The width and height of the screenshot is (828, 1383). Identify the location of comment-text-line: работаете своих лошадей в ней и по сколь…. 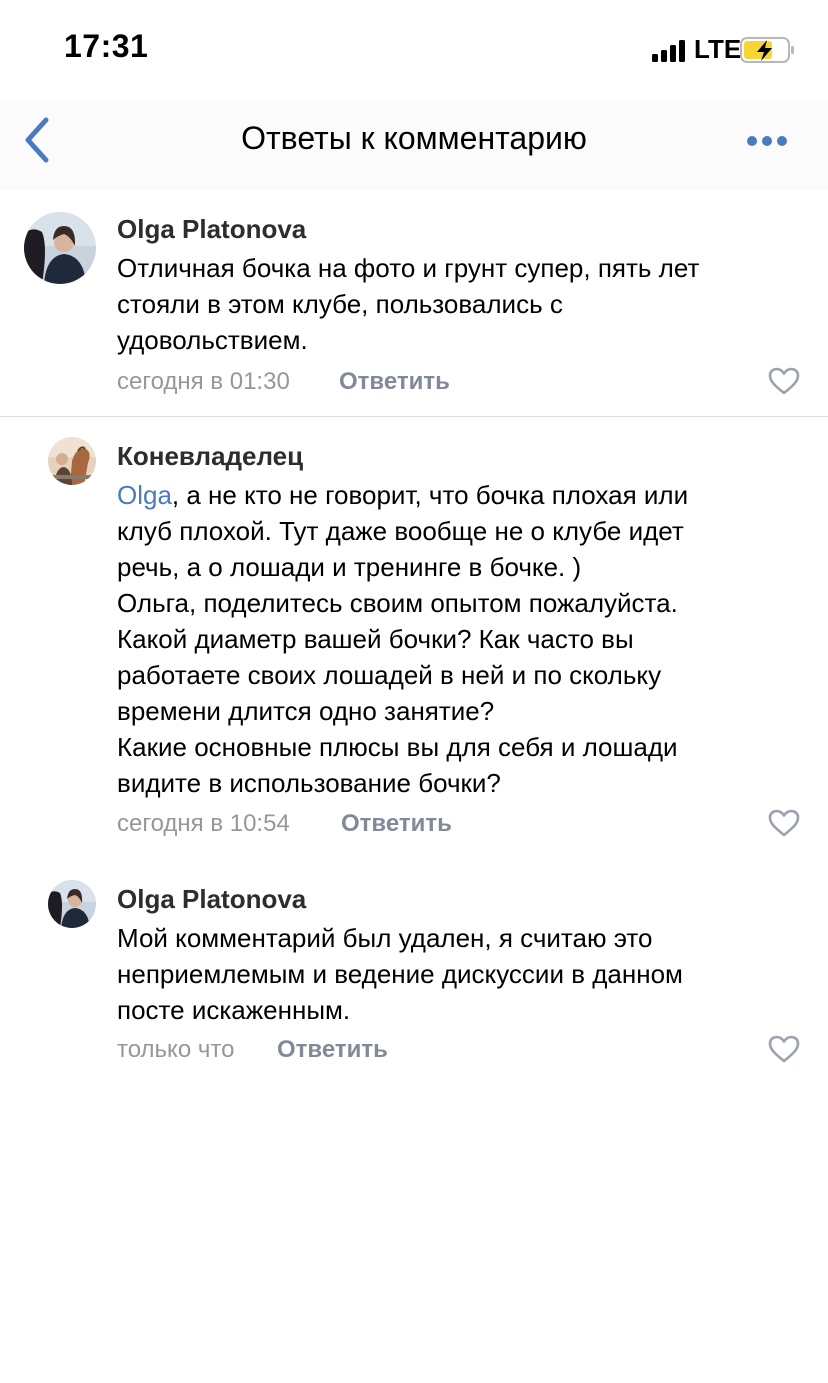
(389, 675).